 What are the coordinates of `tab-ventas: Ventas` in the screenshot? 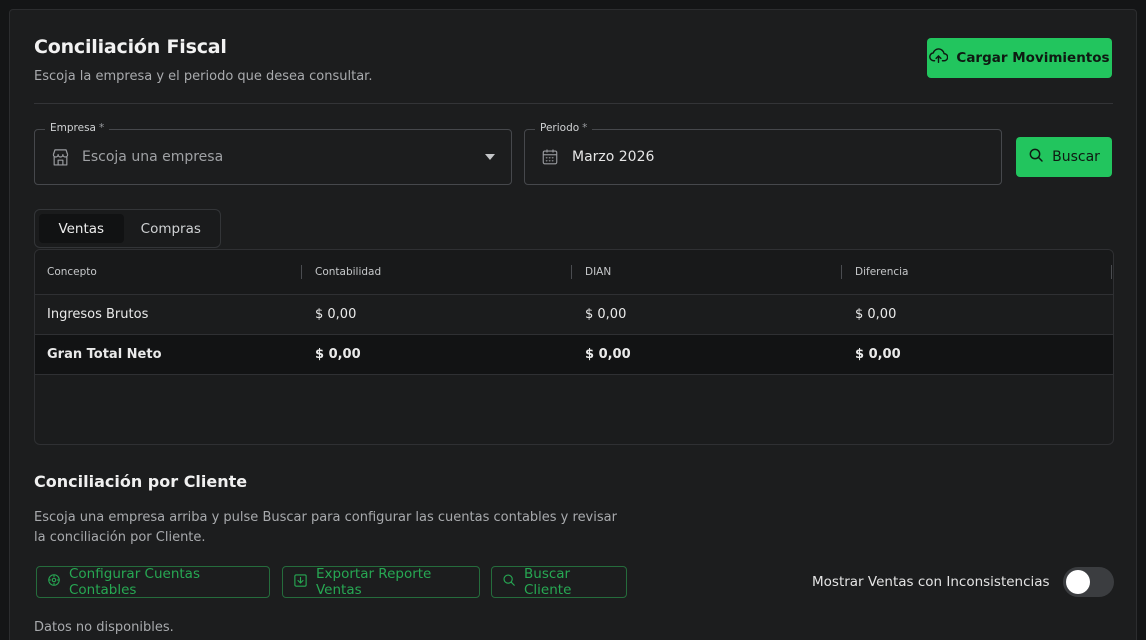 It's located at (81, 228).